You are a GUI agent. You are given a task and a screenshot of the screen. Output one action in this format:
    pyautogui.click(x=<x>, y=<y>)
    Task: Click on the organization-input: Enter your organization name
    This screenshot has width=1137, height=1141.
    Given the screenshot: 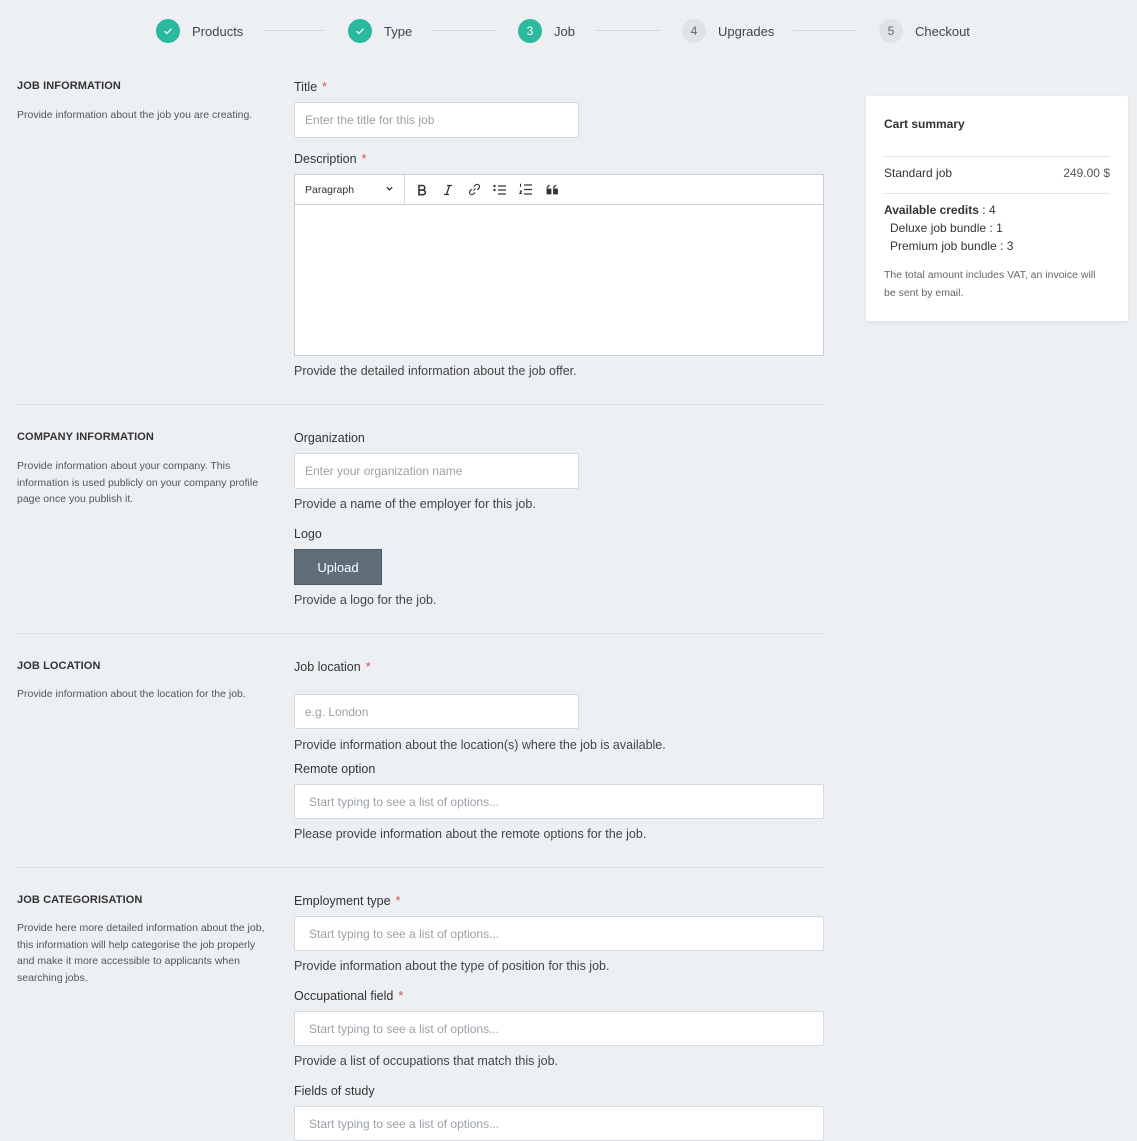 What is the action you would take?
    pyautogui.click(x=436, y=471)
    